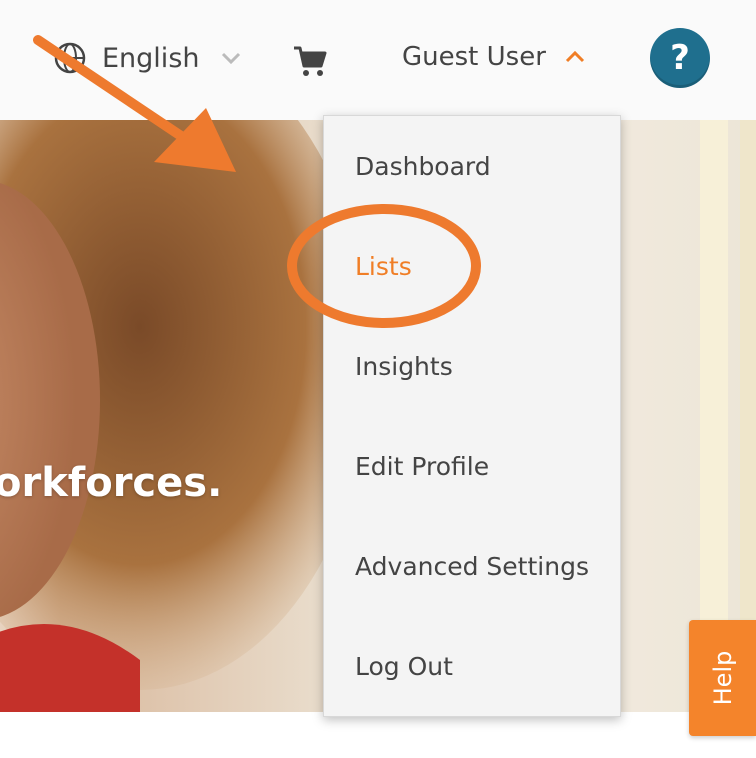  I want to click on user-menu-toggle: Guest User, so click(494, 57).